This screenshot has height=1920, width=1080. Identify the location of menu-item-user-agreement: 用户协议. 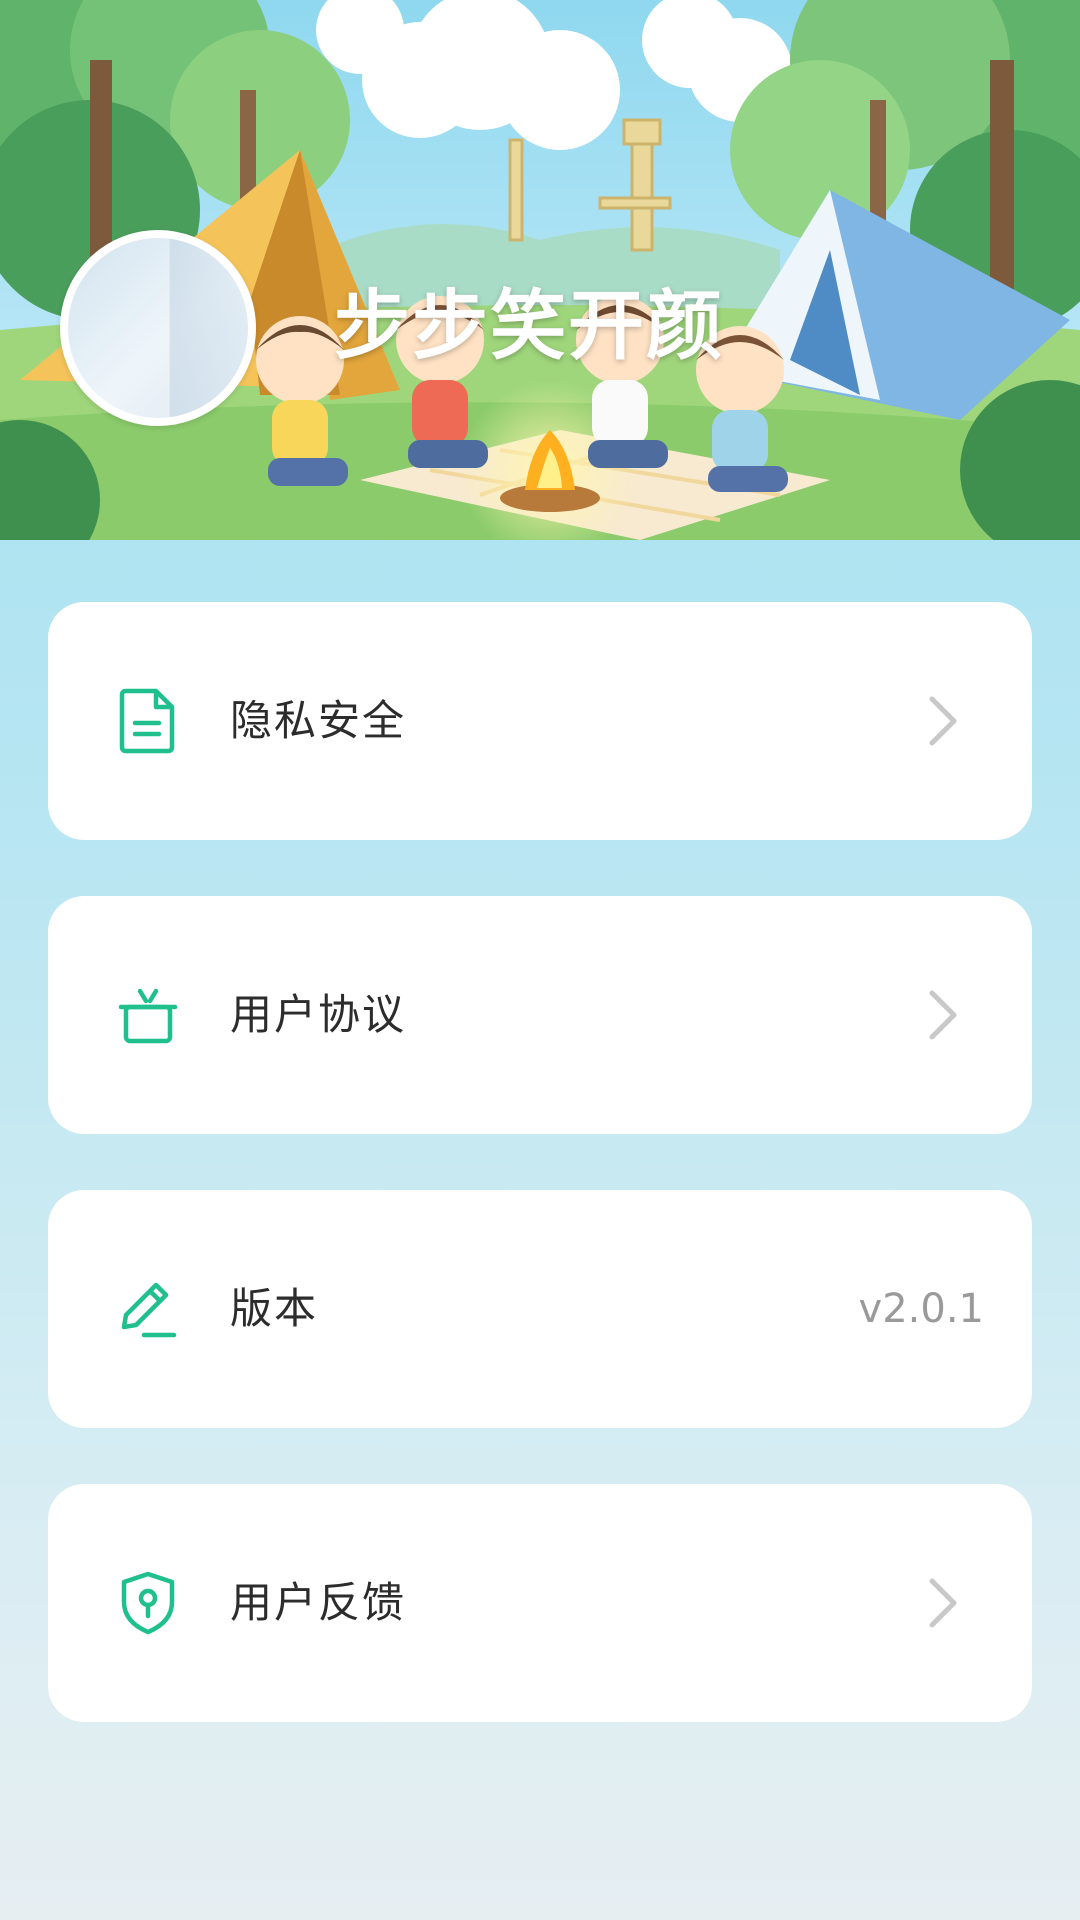
(540, 1015).